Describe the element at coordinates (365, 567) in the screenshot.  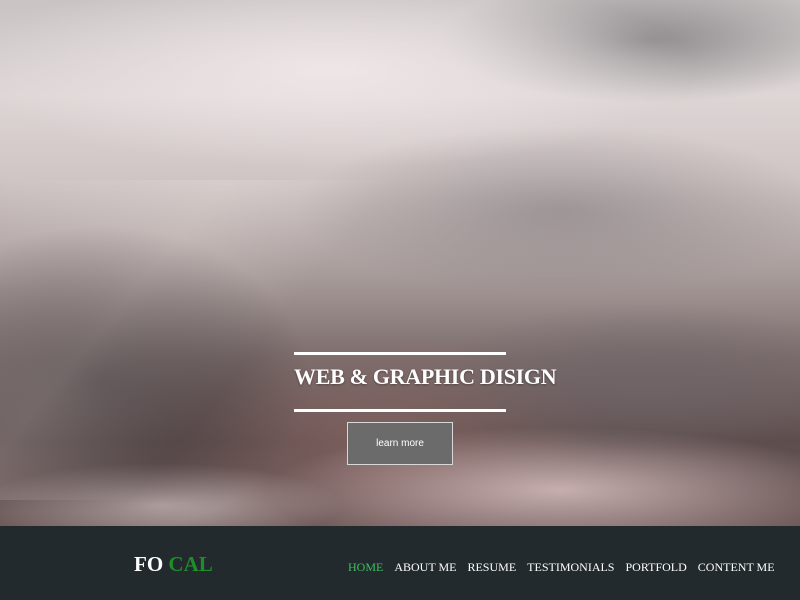
I see `nav-home: HOME` at that location.